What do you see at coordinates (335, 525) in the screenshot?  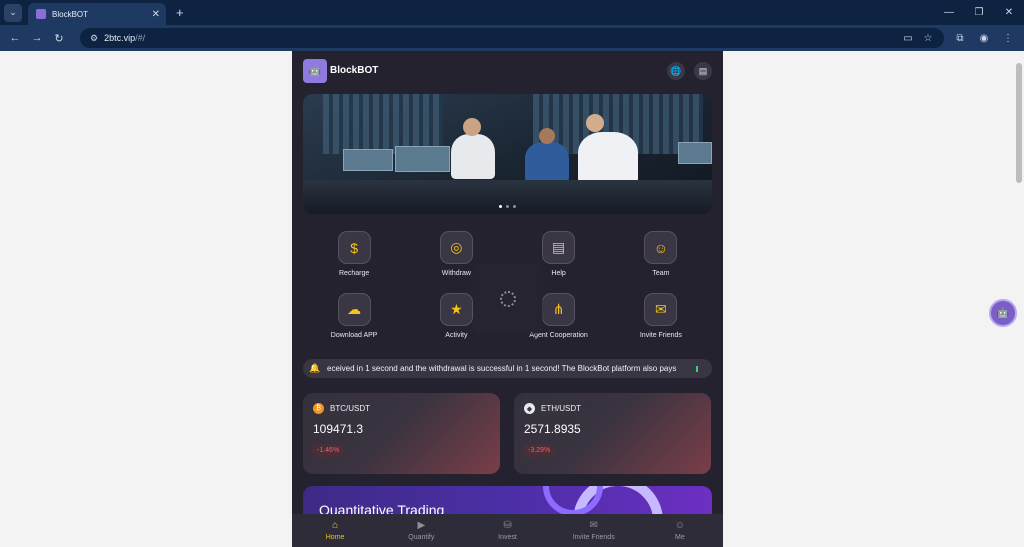 I see `home-icon: ⌂` at bounding box center [335, 525].